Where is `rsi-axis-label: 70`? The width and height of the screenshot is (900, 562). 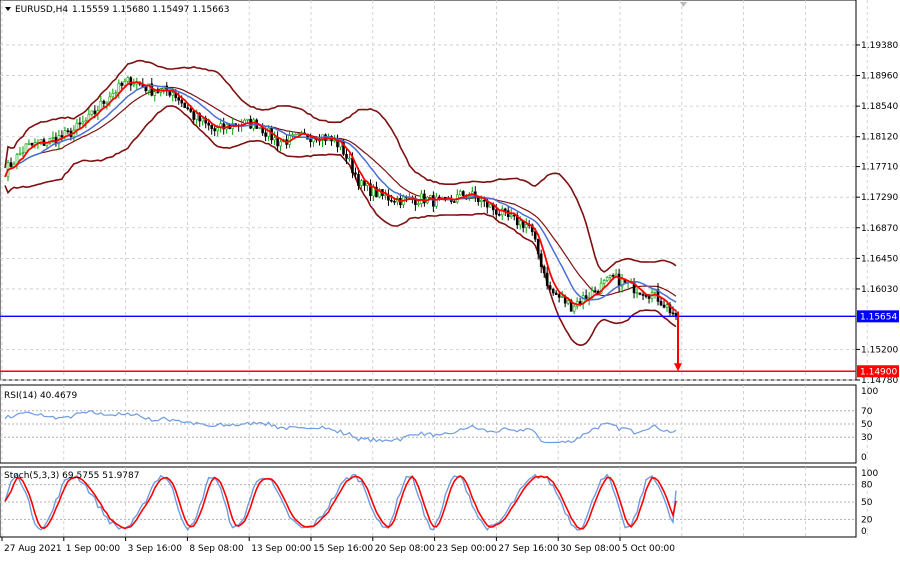 rsi-axis-label: 70 is located at coordinates (867, 412).